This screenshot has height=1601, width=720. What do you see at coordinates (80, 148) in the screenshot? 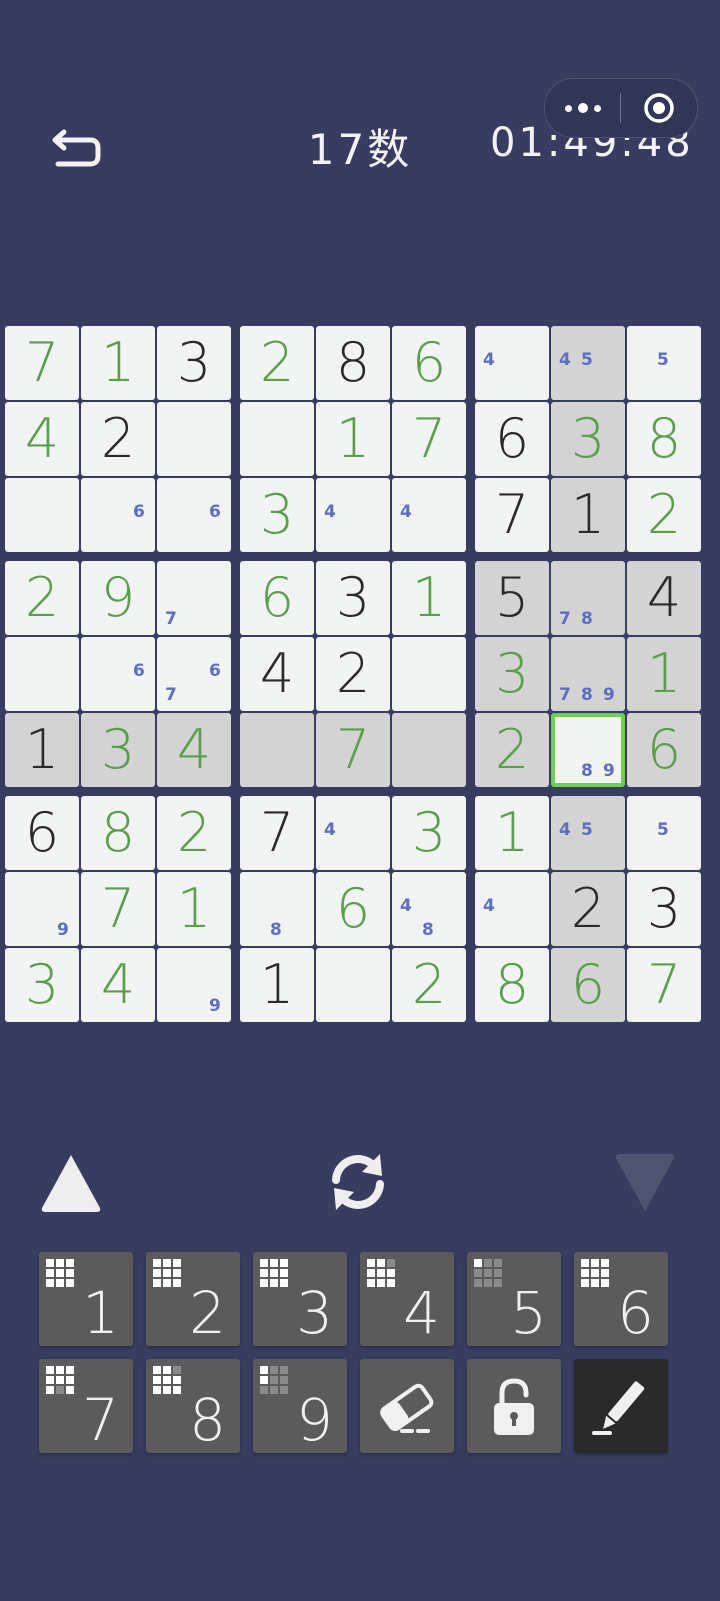
I see `back-button` at bounding box center [80, 148].